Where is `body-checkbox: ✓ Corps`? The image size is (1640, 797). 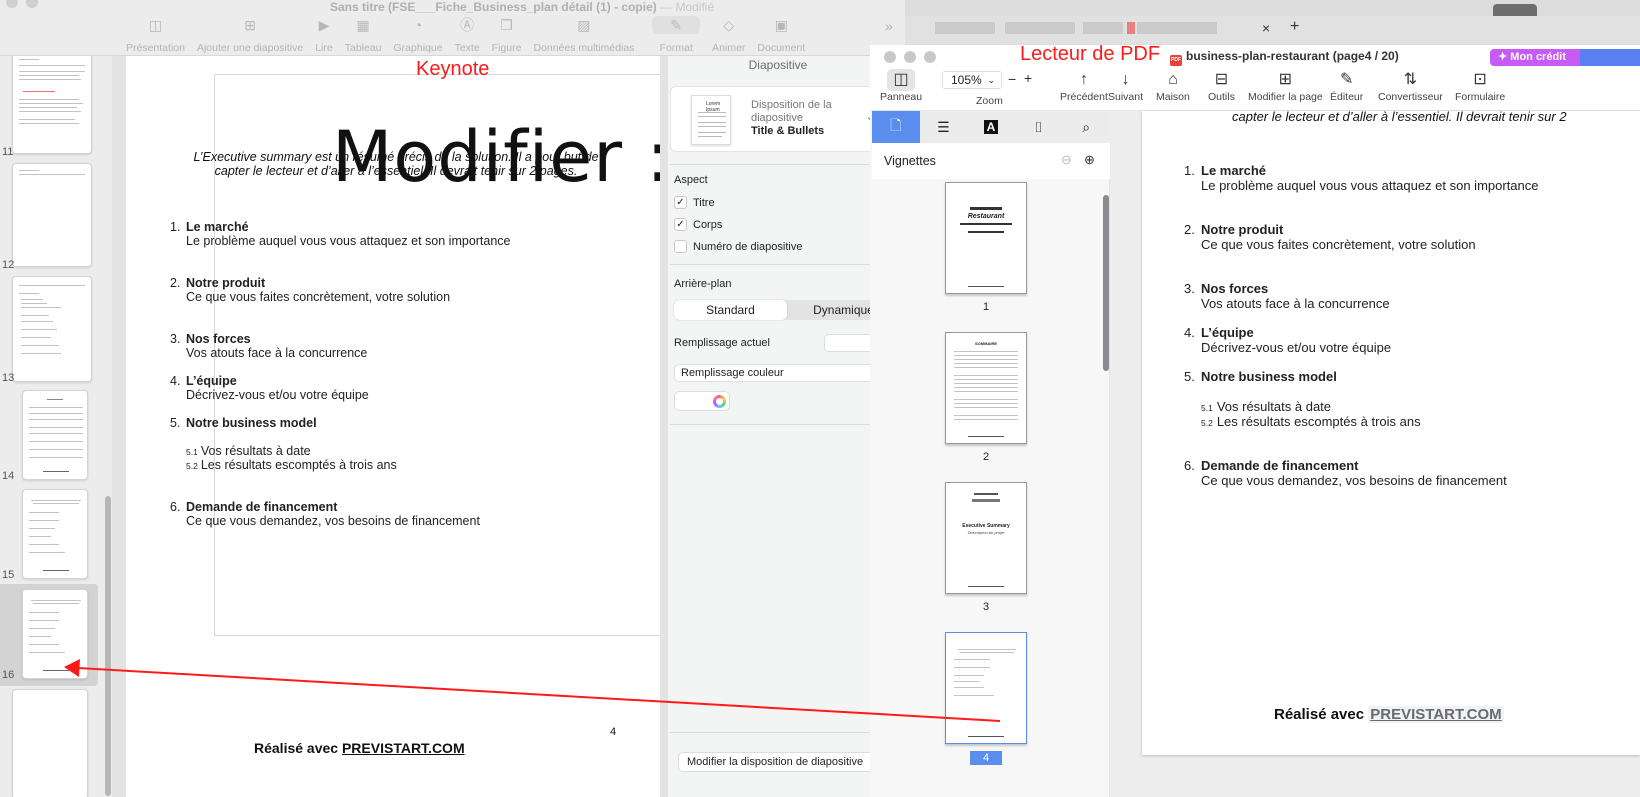
body-checkbox: ✓ Corps is located at coordinates (698, 224).